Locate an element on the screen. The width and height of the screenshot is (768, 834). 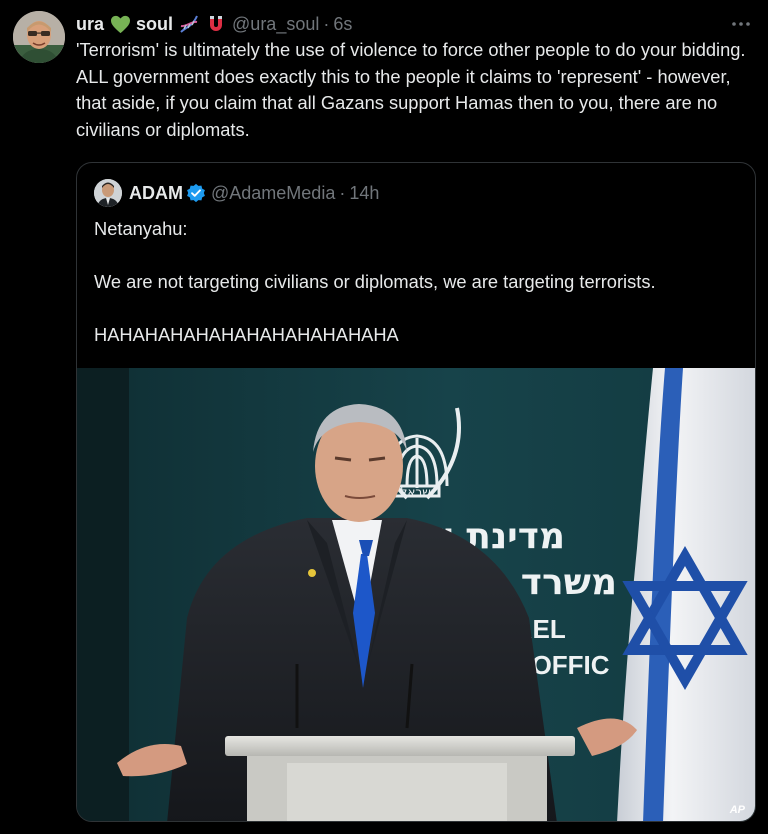
author-name-suffix: soul is located at coordinates (155, 24).